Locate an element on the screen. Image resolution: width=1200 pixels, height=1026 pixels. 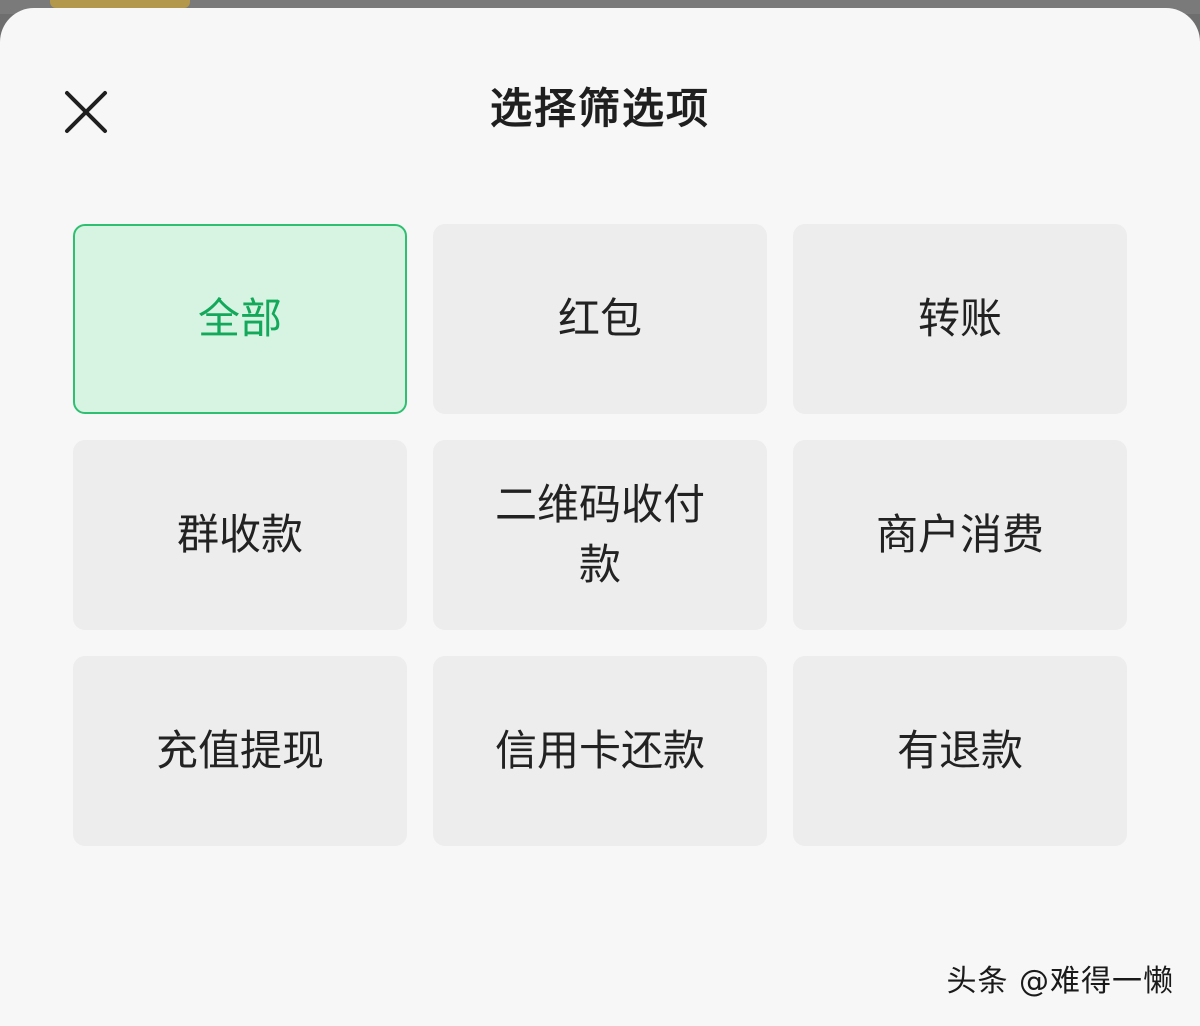
filter-option-transfer: 转账 is located at coordinates (960, 319).